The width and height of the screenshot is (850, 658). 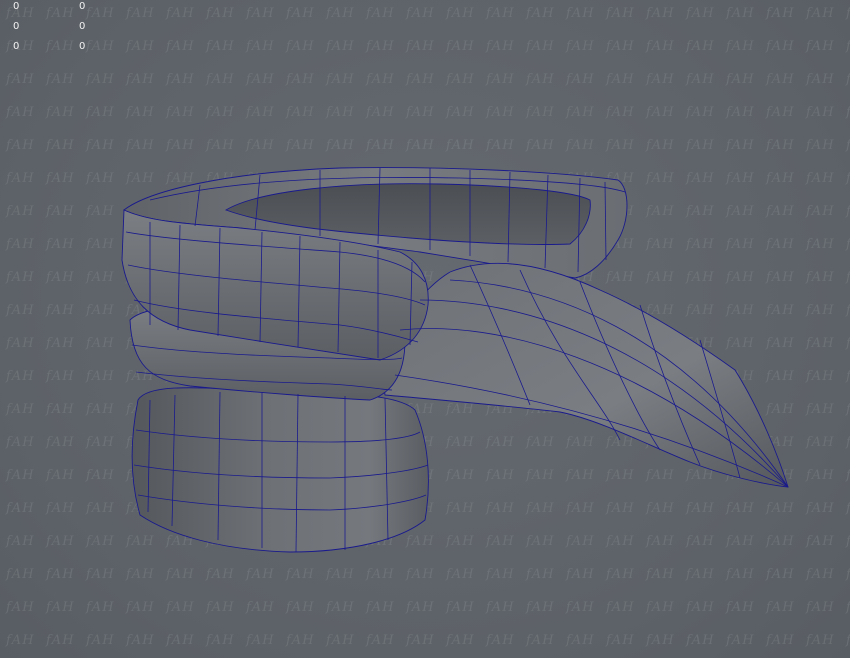 I want to click on collar-base, so click(x=280, y=470).